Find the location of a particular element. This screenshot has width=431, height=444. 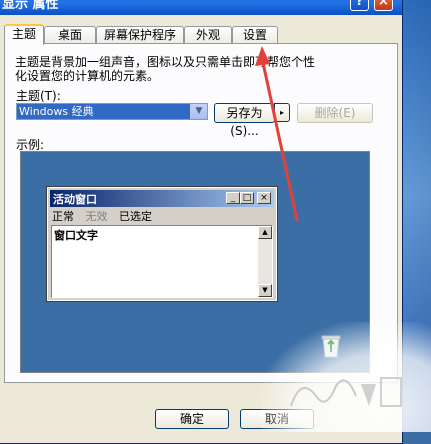

tab-theme: 主题 is located at coordinates (24, 34).